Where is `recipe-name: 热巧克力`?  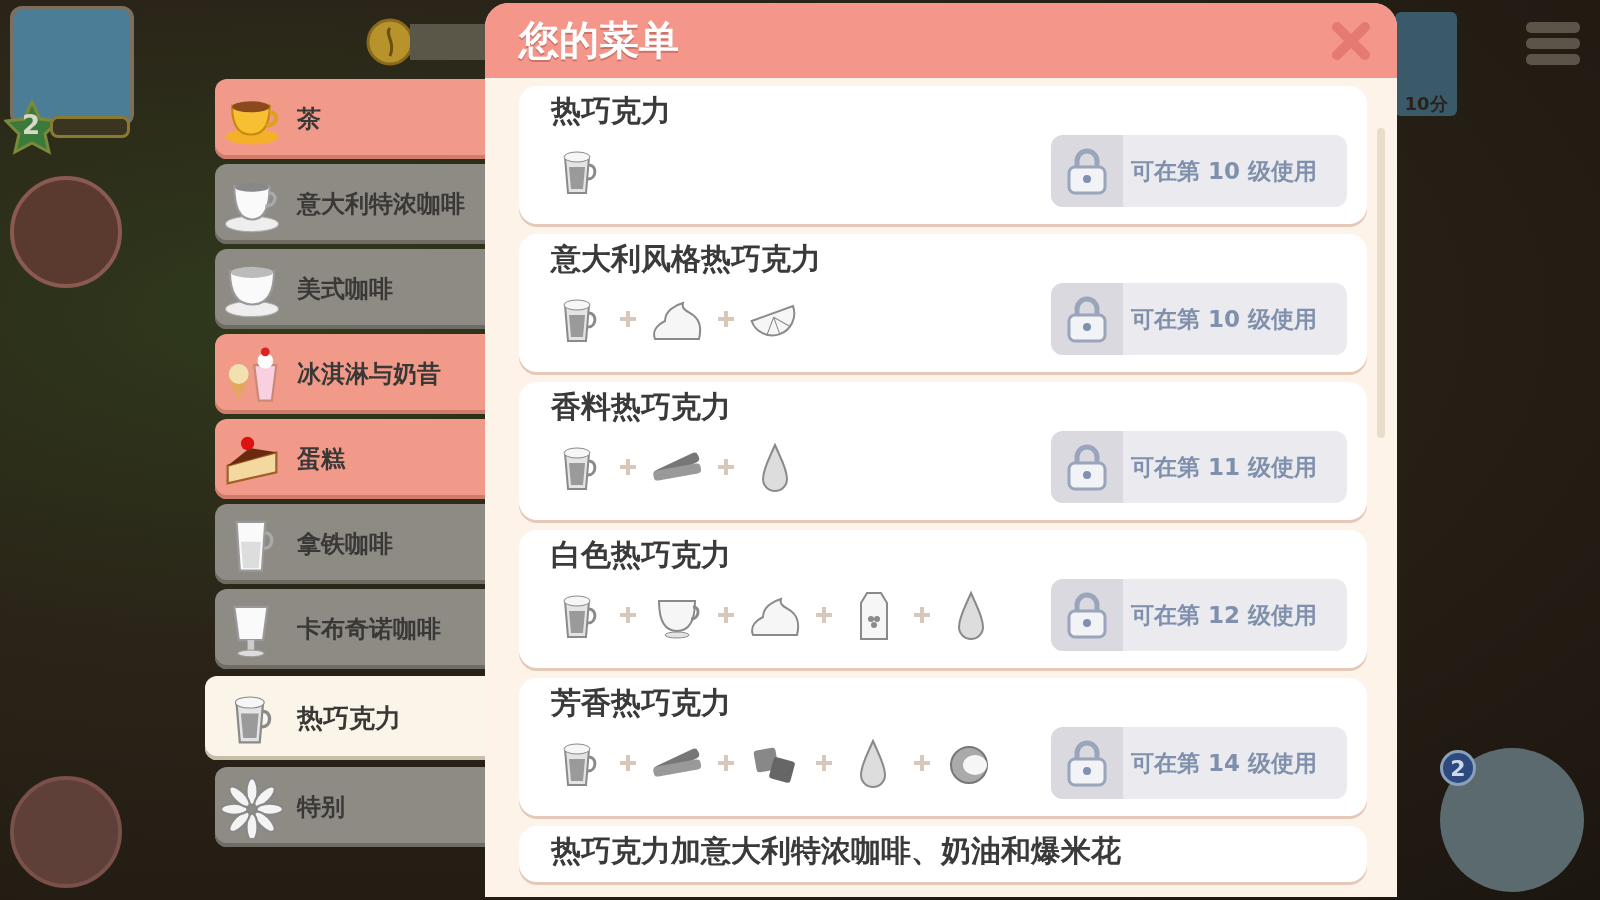 recipe-name: 热巧克力 is located at coordinates (611, 111).